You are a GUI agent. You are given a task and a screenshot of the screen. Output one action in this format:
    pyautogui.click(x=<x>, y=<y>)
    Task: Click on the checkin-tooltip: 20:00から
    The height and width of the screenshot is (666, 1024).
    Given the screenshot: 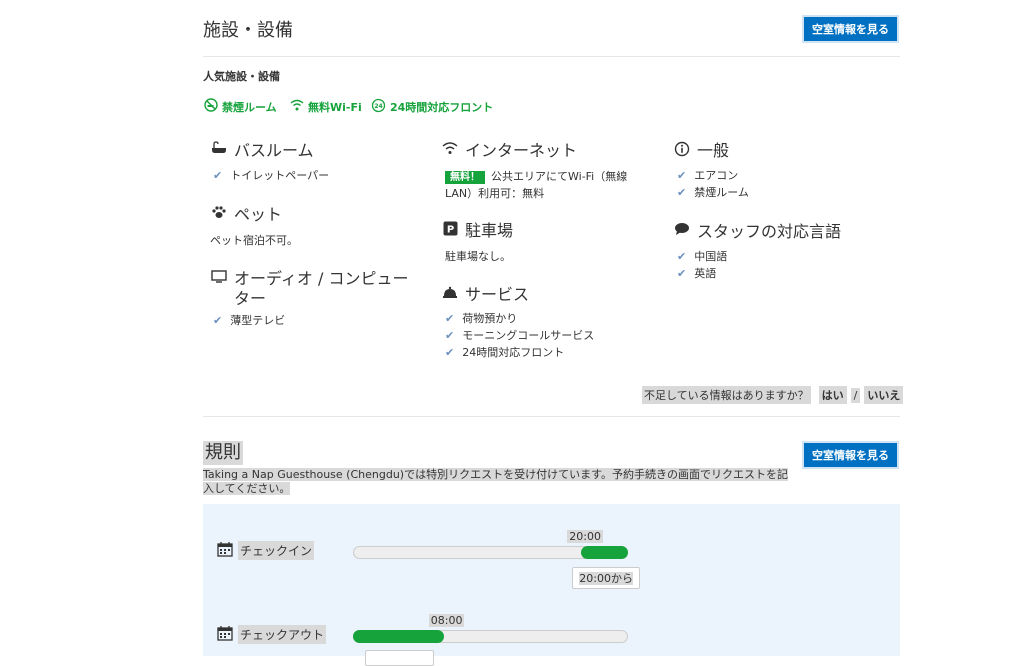 What is the action you would take?
    pyautogui.click(x=606, y=578)
    